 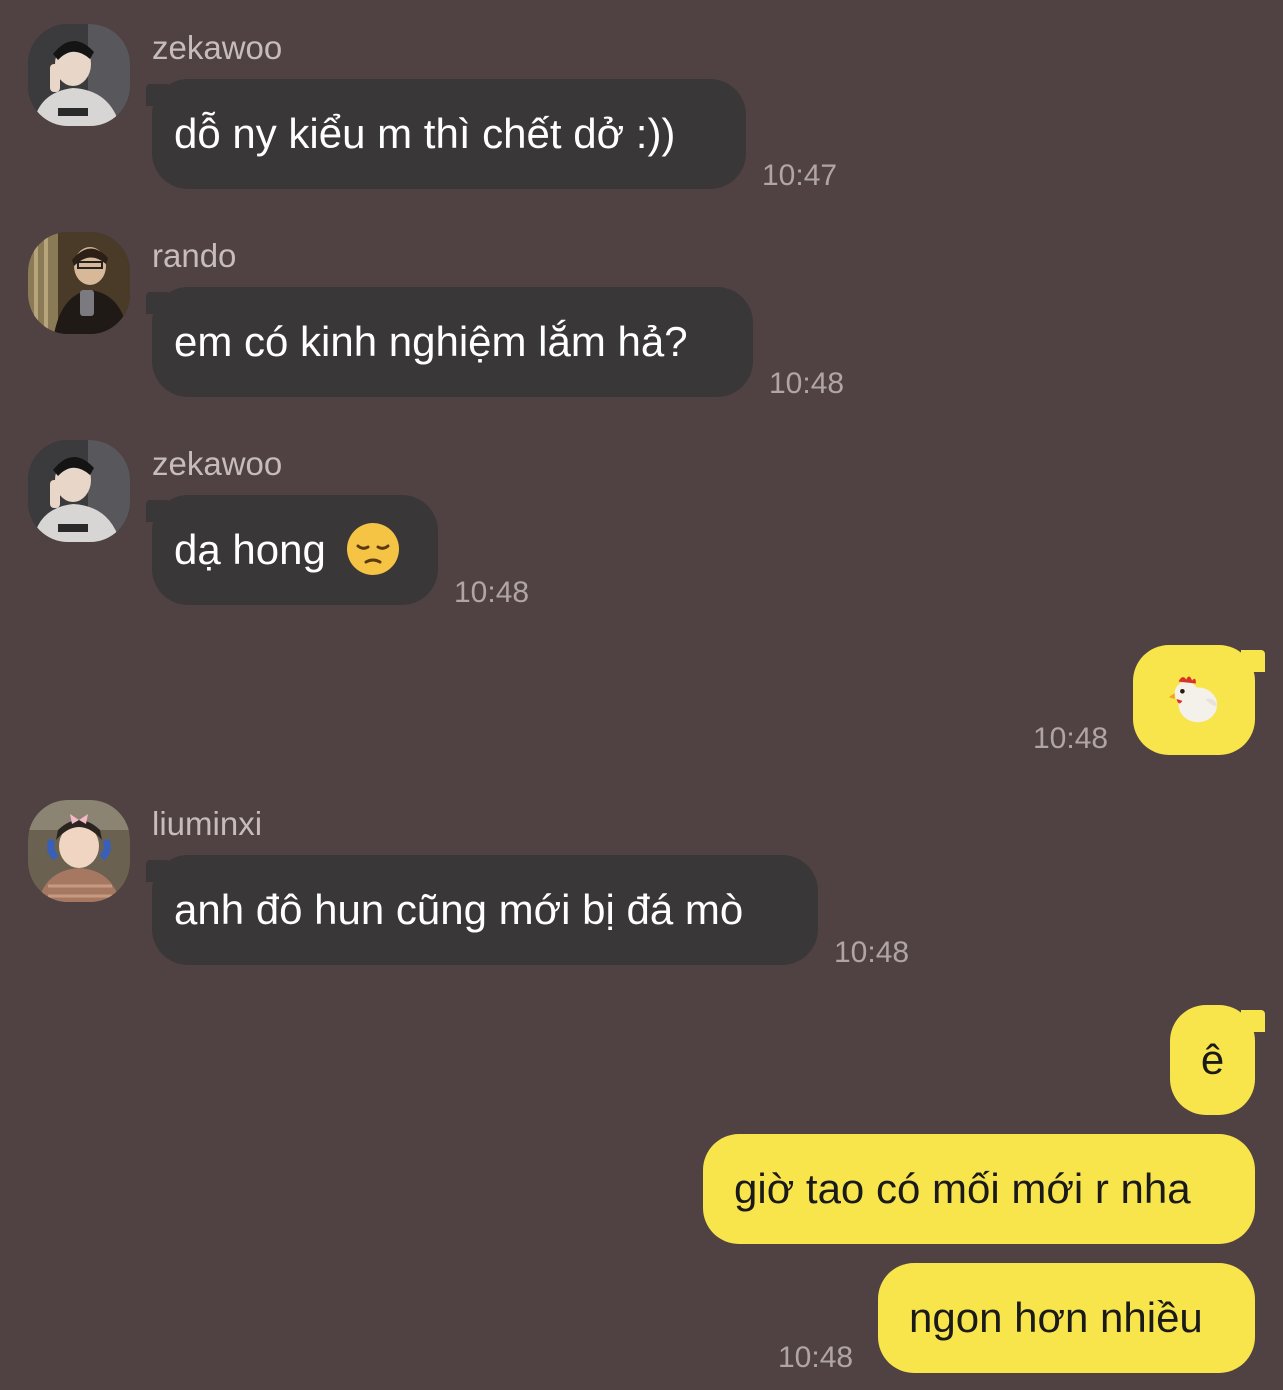 I want to click on avatar-rando-image, so click(x=79, y=283).